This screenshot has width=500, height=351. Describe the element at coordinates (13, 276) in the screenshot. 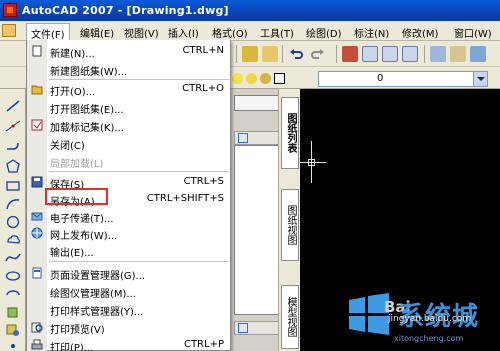

I see `ellipse-icon` at that location.